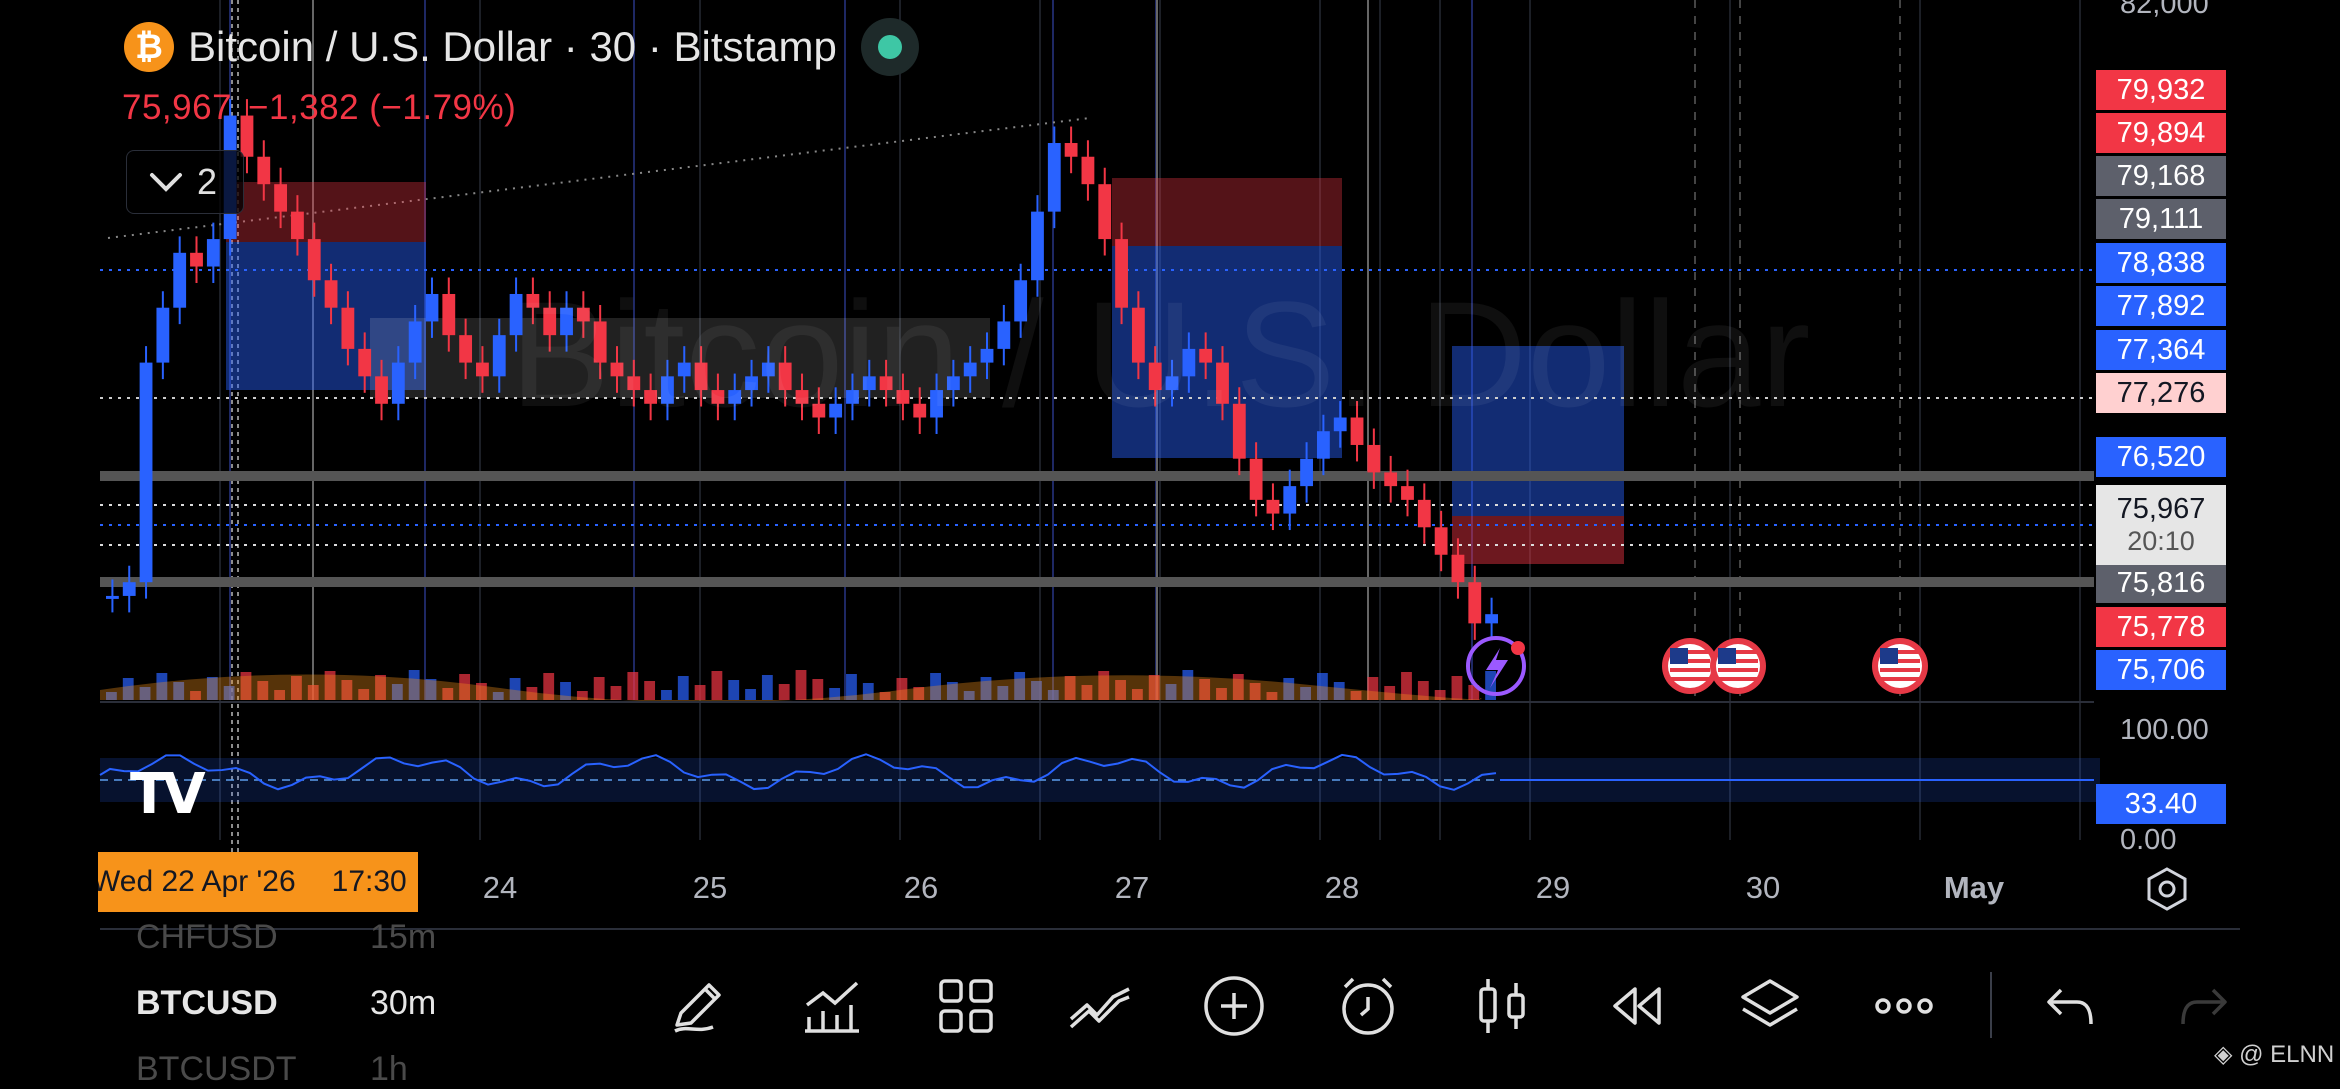 This screenshot has width=2340, height=1089. I want to click on price-level-label: 79,168, so click(2161, 176).